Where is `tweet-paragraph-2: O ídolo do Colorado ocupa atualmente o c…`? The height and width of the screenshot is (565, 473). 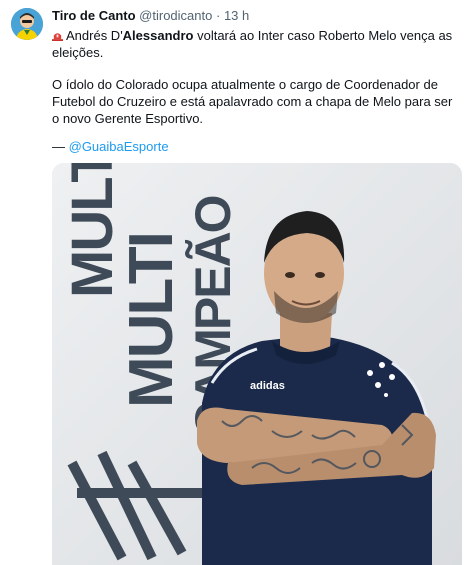
tweet-paragraph-2: O ídolo do Colorado ocupa atualmente o c… is located at coordinates (252, 101).